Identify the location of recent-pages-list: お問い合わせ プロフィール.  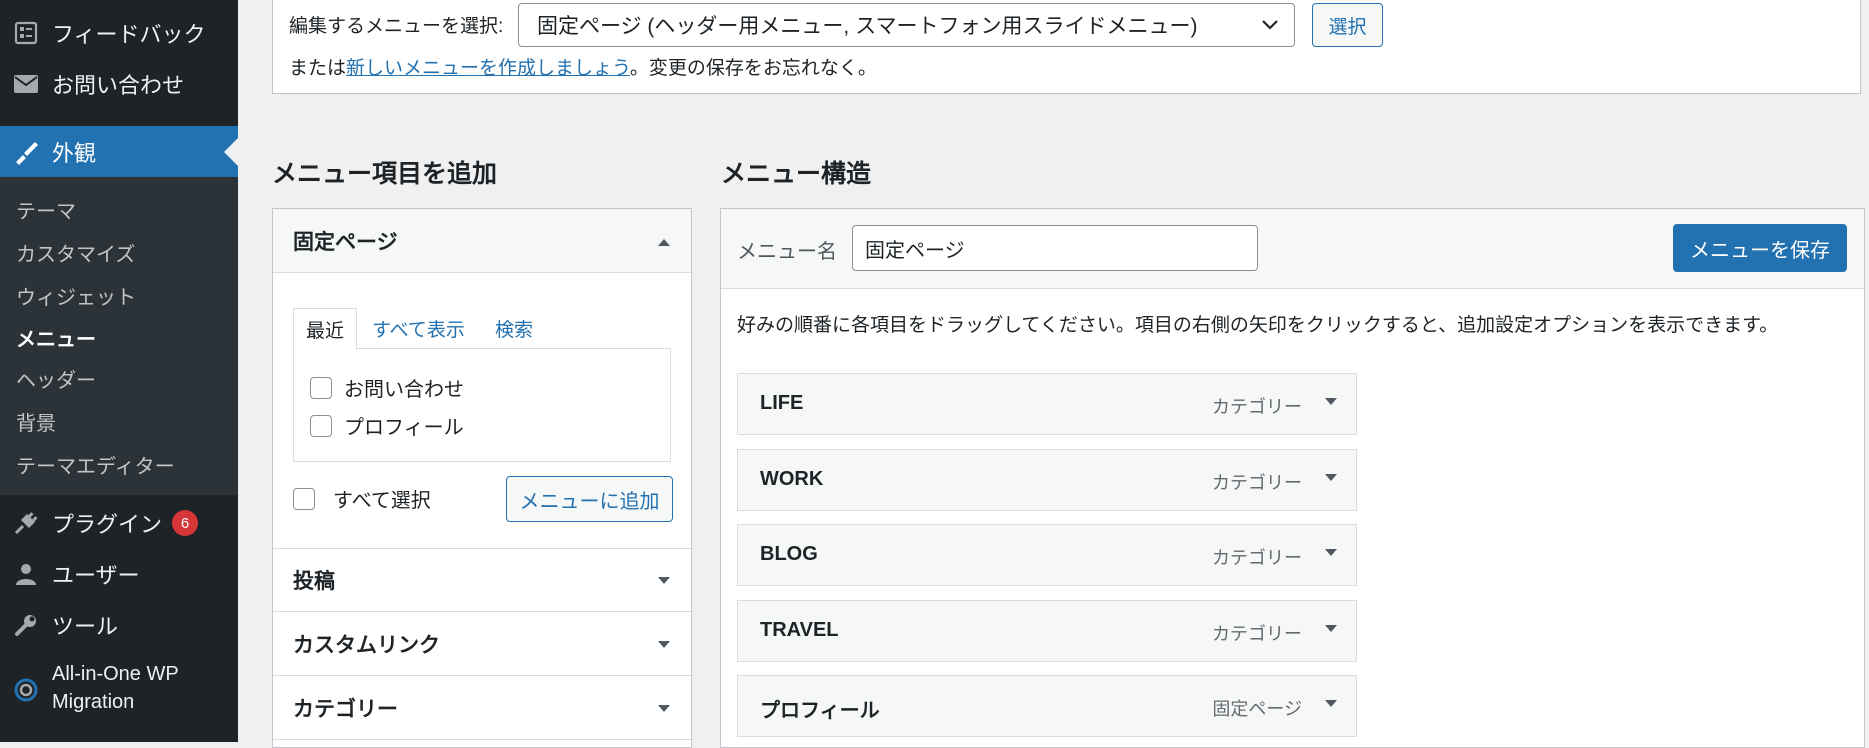
(482, 405).